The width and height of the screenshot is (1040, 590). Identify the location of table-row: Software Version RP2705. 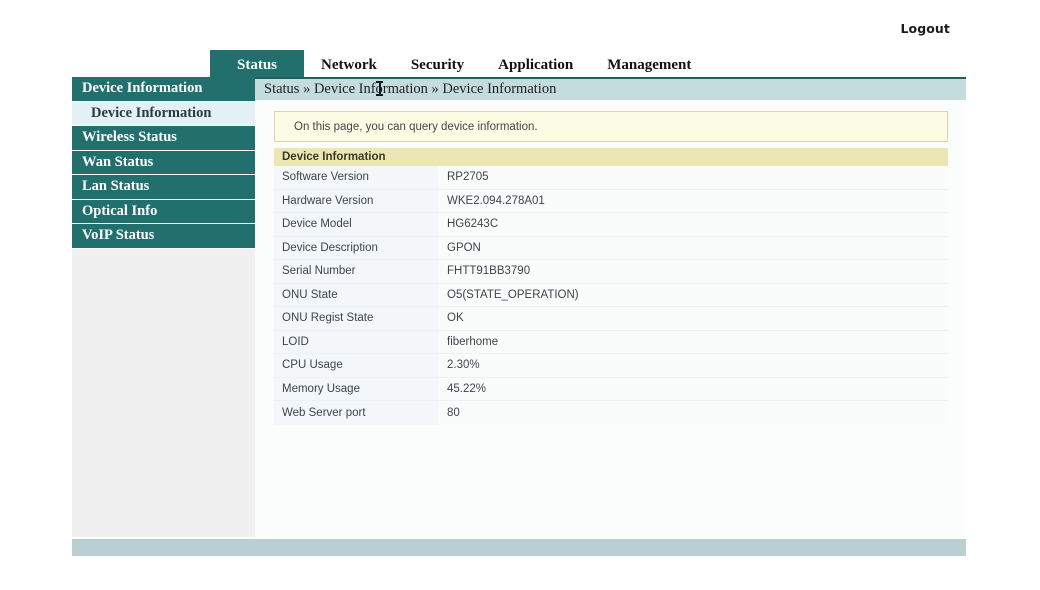
(611, 178).